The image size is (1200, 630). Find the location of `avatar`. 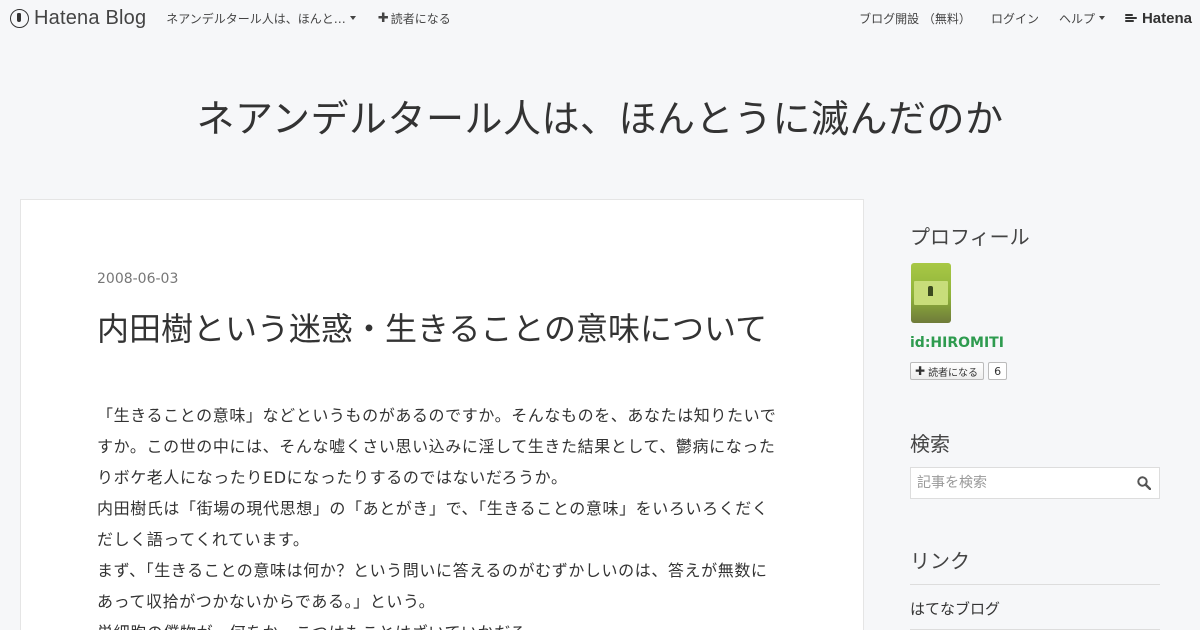

avatar is located at coordinates (931, 293).